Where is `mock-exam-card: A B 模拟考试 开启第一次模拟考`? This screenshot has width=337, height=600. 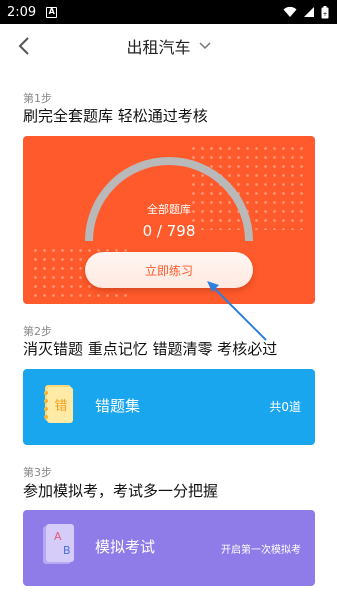
mock-exam-card: A B 模拟考试 开启第一次模拟考 is located at coordinates (169, 548).